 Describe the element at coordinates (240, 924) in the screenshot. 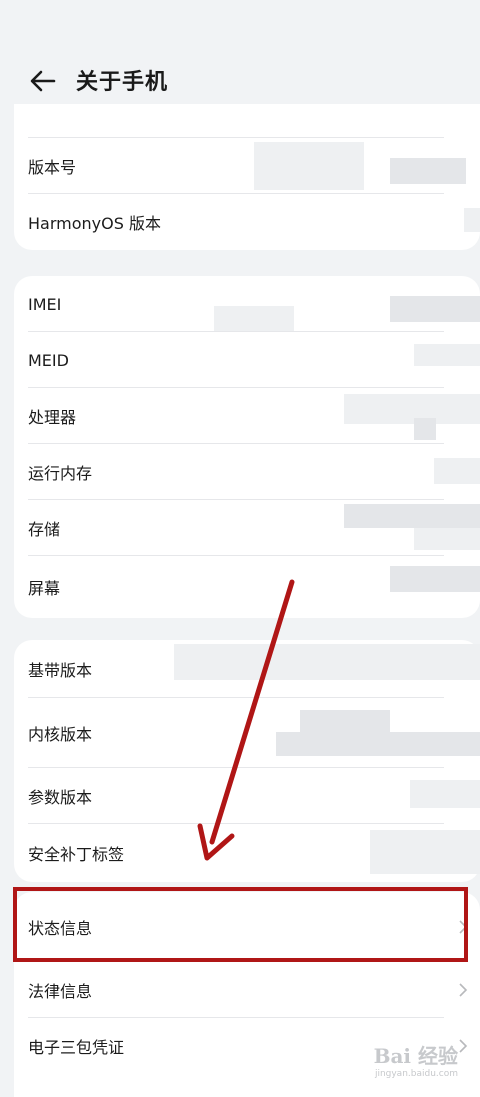

I see `highlight-box` at that location.